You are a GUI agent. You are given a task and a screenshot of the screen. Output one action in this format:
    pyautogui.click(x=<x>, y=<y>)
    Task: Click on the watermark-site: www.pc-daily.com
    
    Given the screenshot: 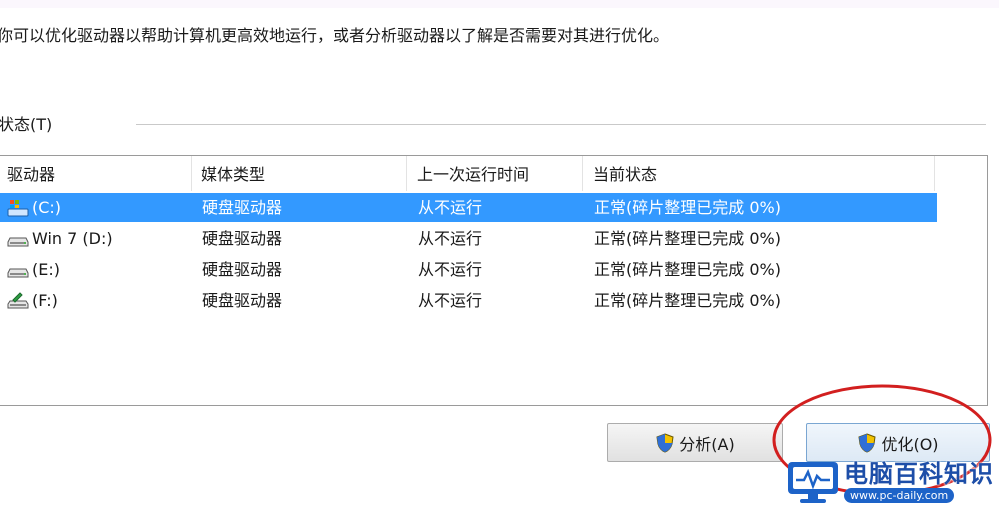 What is the action you would take?
    pyautogui.click(x=899, y=495)
    